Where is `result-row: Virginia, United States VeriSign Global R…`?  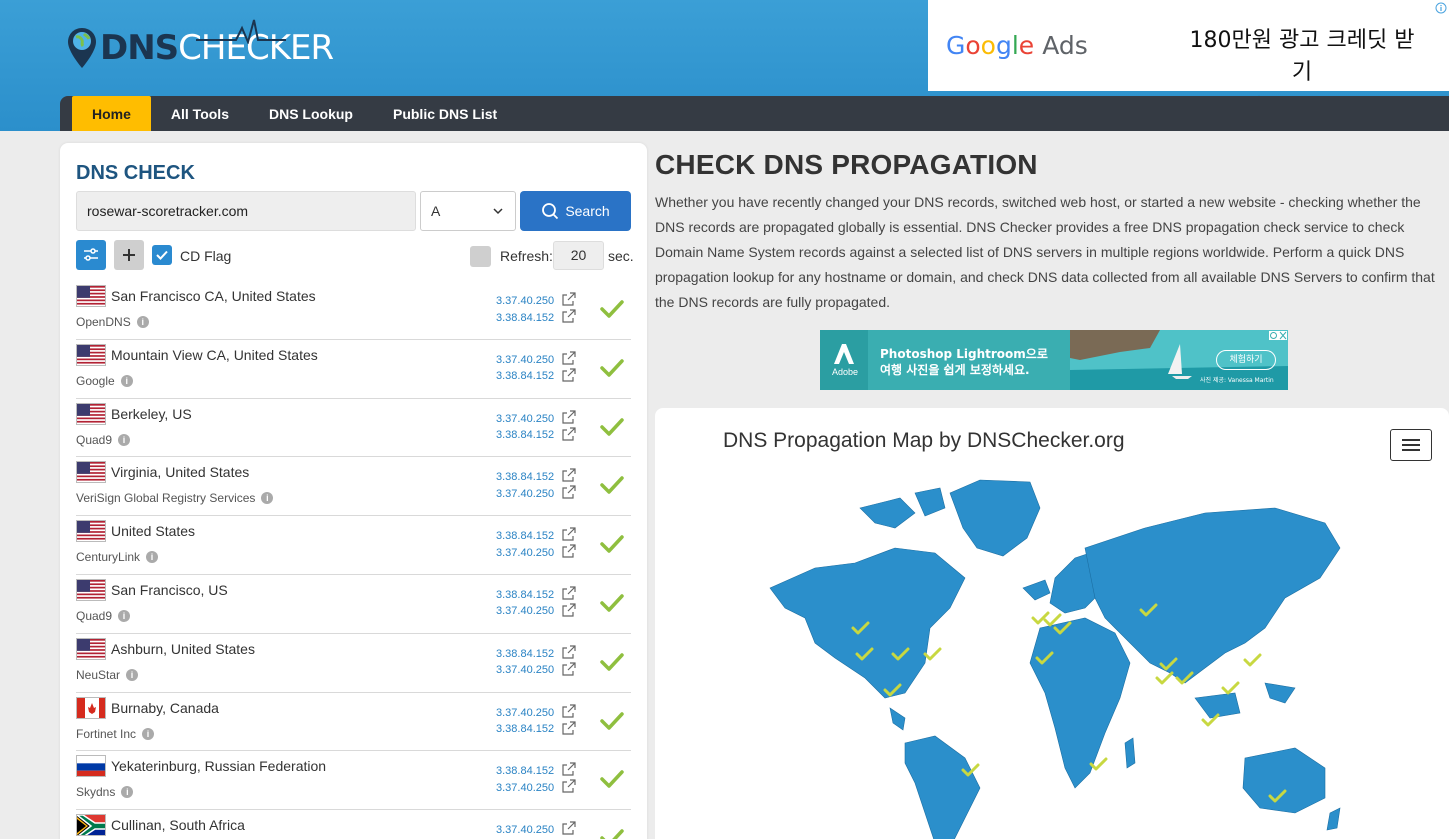 result-row: Virginia, United States VeriSign Global R… is located at coordinates (353, 487).